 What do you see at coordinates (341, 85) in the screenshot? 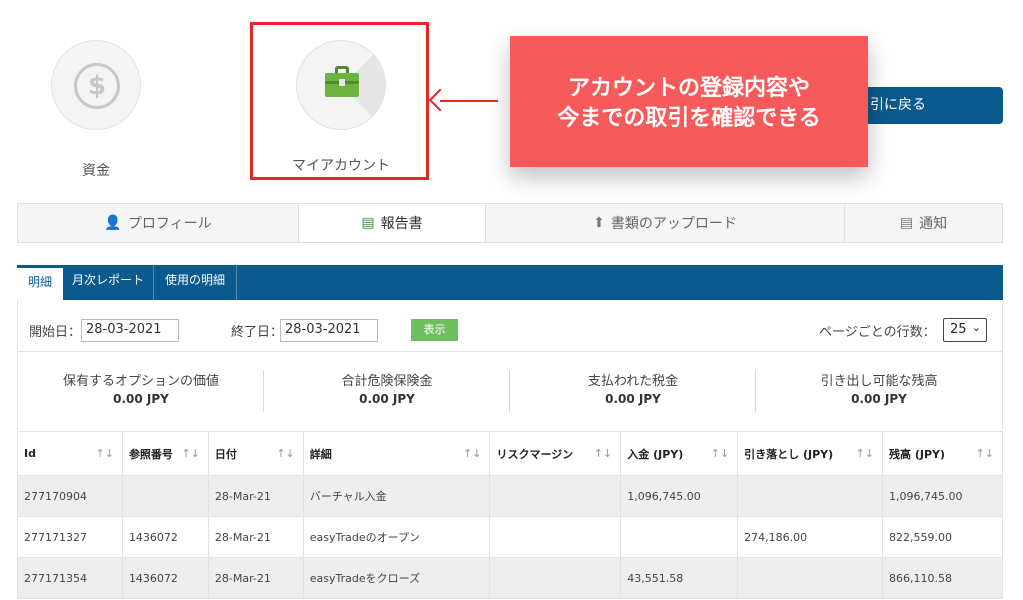
I see `account-icon-circle` at bounding box center [341, 85].